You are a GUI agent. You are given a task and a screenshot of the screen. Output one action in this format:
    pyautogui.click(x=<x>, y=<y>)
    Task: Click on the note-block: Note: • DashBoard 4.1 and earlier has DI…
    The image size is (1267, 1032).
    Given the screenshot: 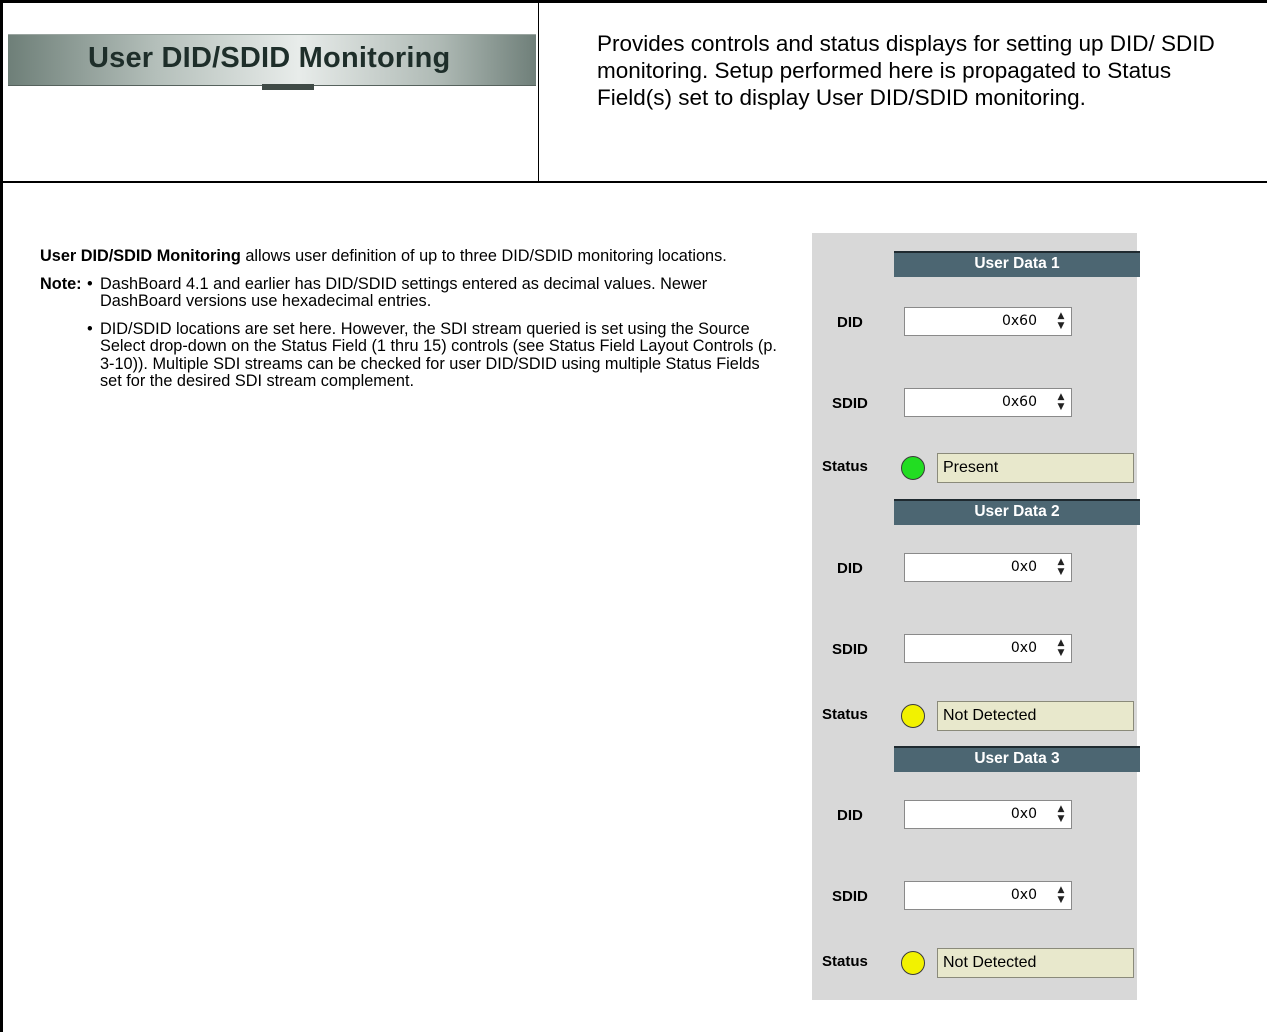 What is the action you would take?
    pyautogui.click(x=410, y=332)
    